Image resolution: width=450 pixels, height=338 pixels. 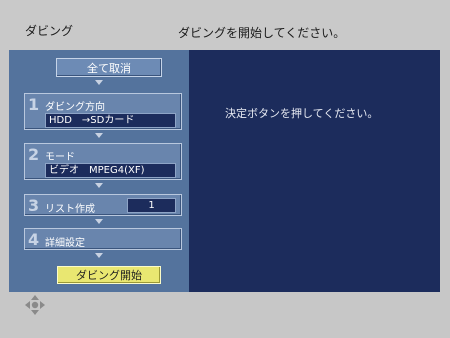 What do you see at coordinates (35, 305) in the screenshot?
I see `dpad-icon` at bounding box center [35, 305].